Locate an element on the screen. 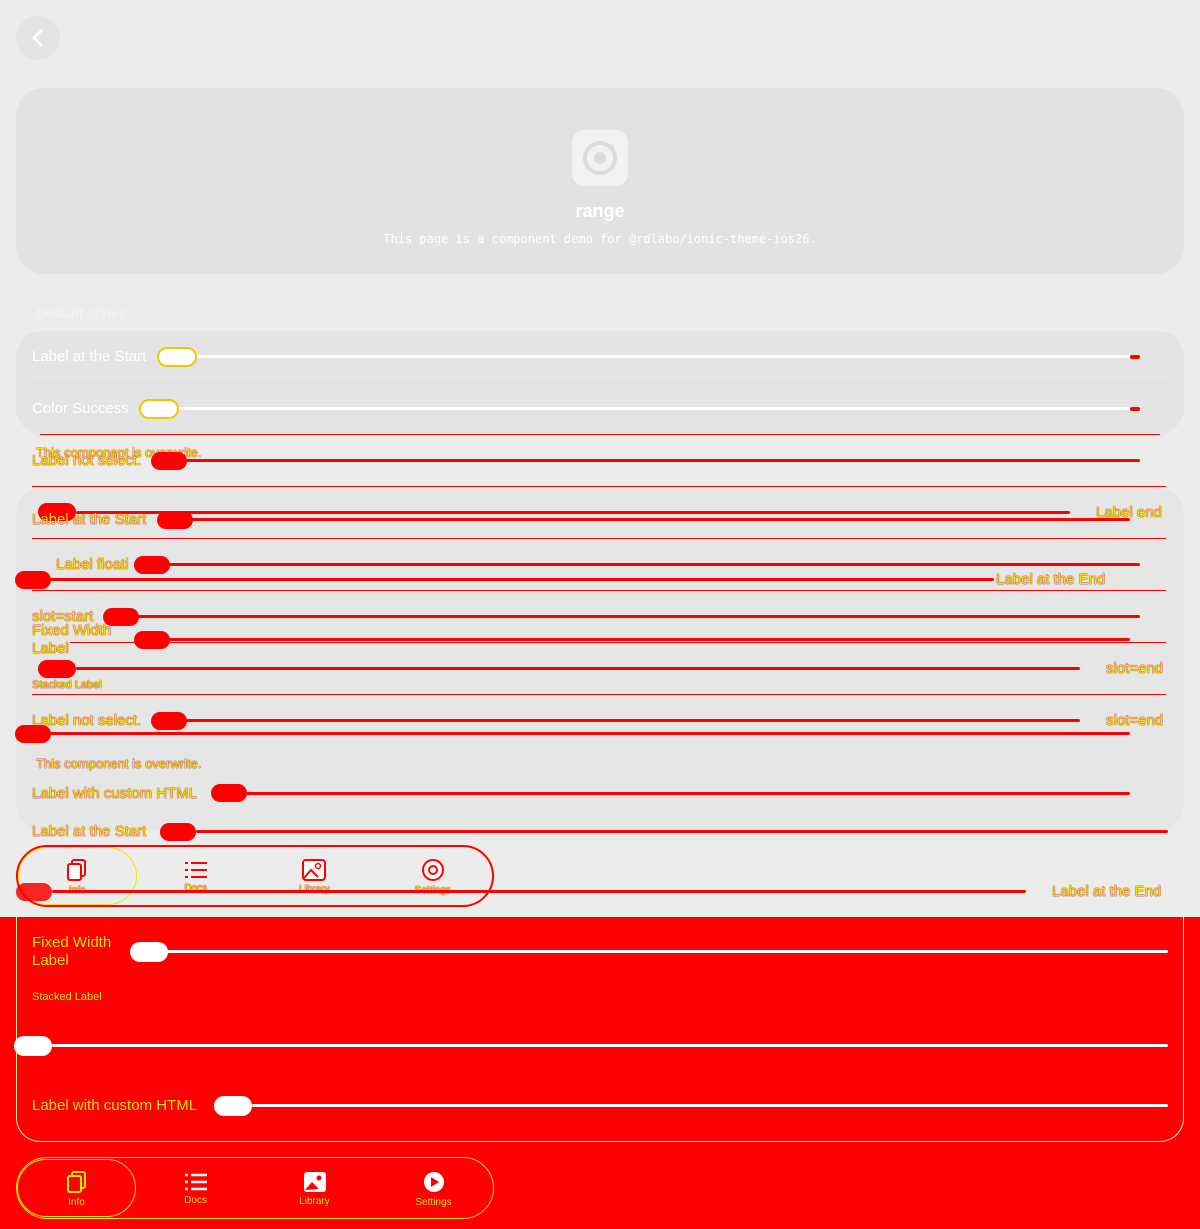  tab-label: Settings is located at coordinates (433, 1202).